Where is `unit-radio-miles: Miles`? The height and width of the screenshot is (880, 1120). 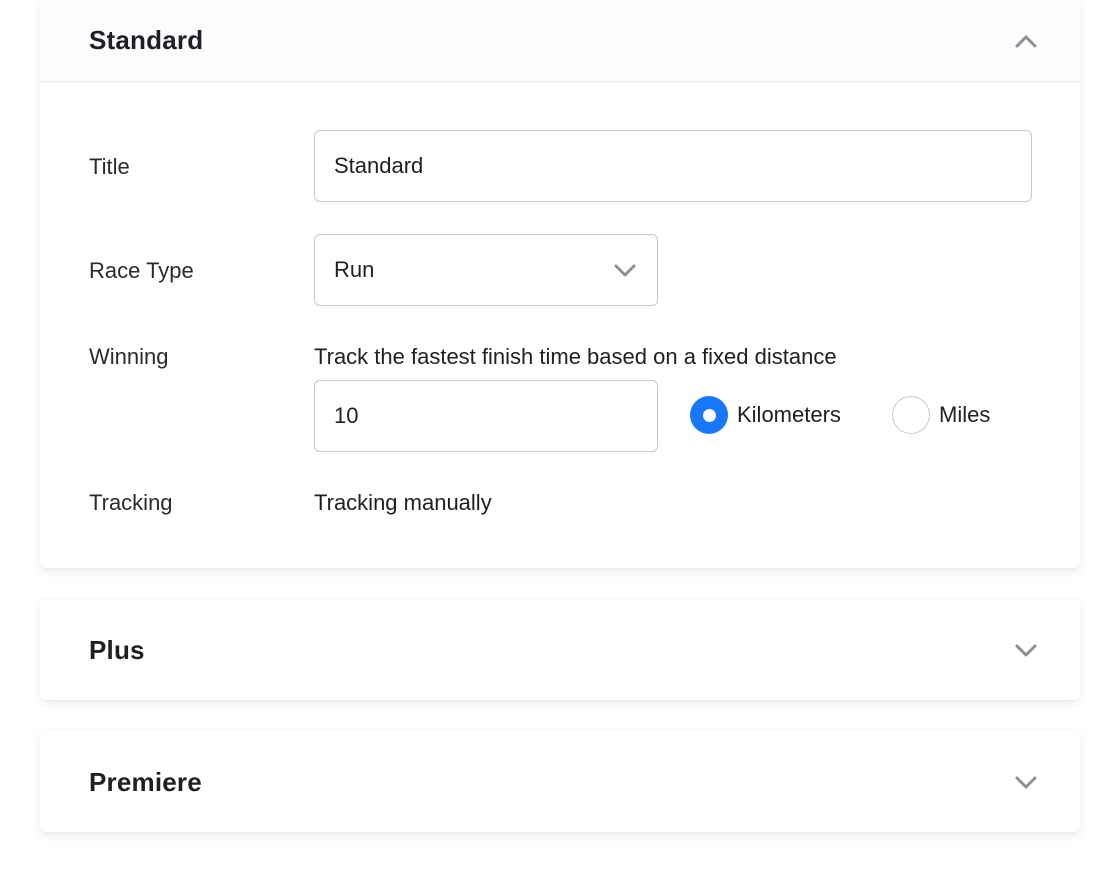
unit-radio-miles: Miles is located at coordinates (941, 415).